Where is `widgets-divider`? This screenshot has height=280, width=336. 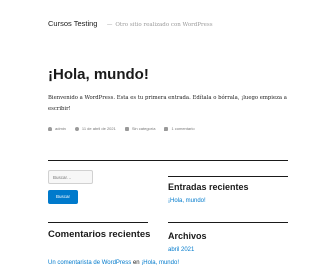 widgets-divider is located at coordinates (168, 160).